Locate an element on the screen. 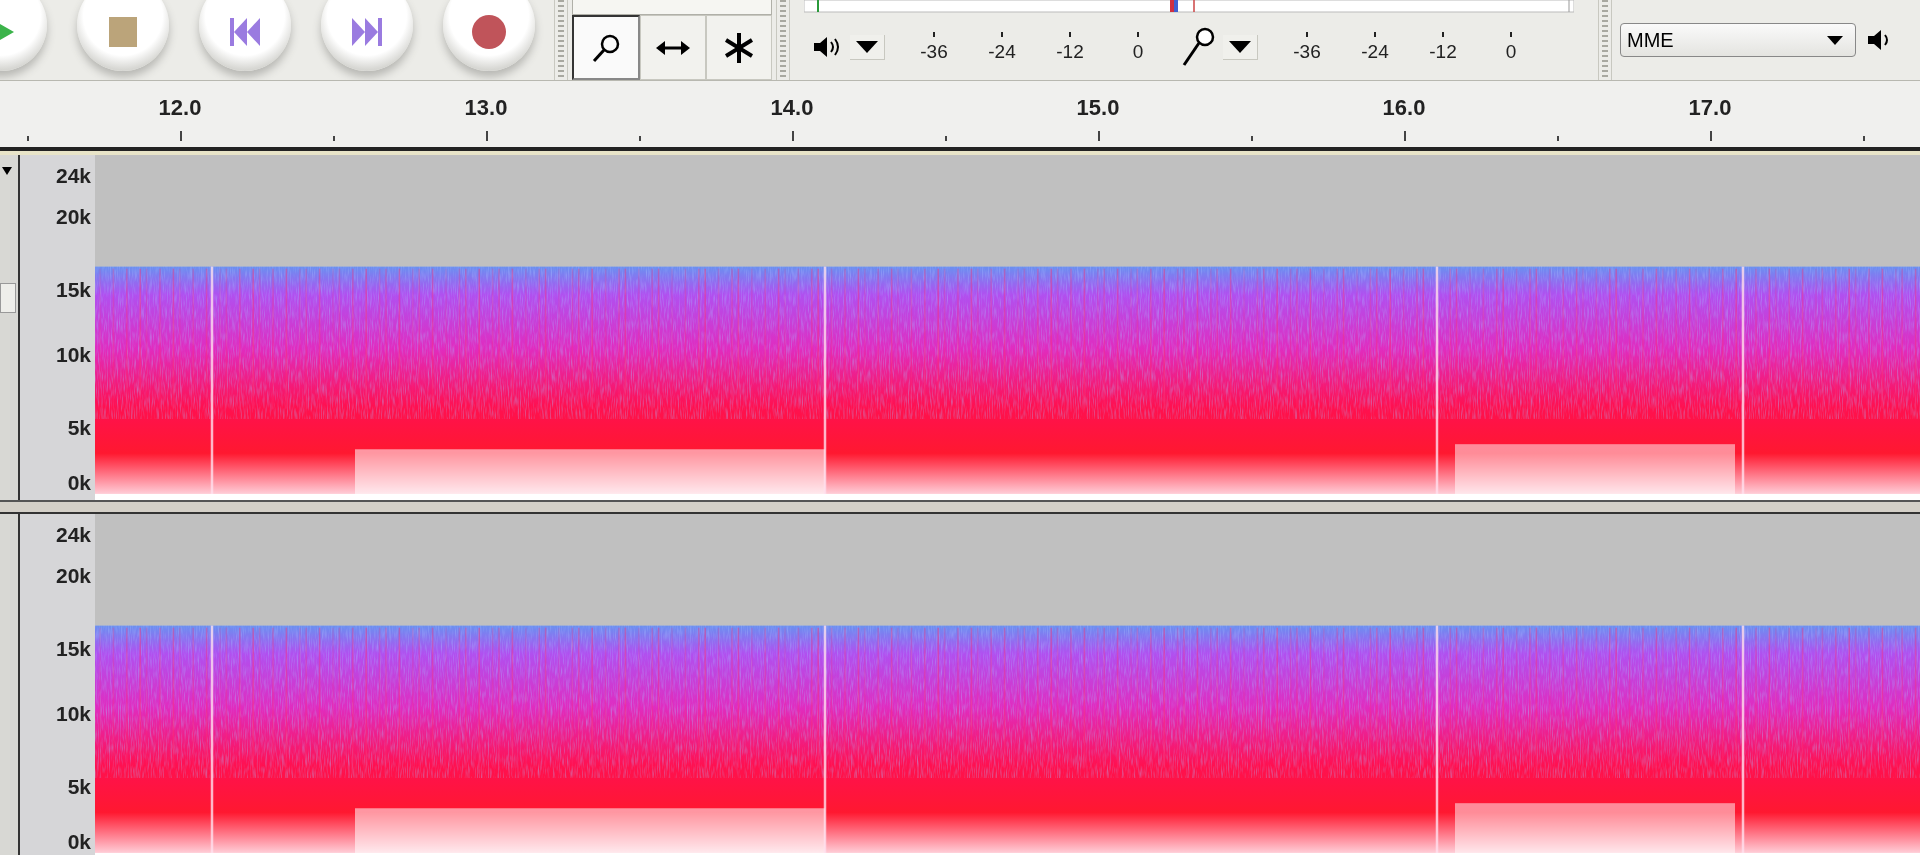  record-icon is located at coordinates (489, 32).